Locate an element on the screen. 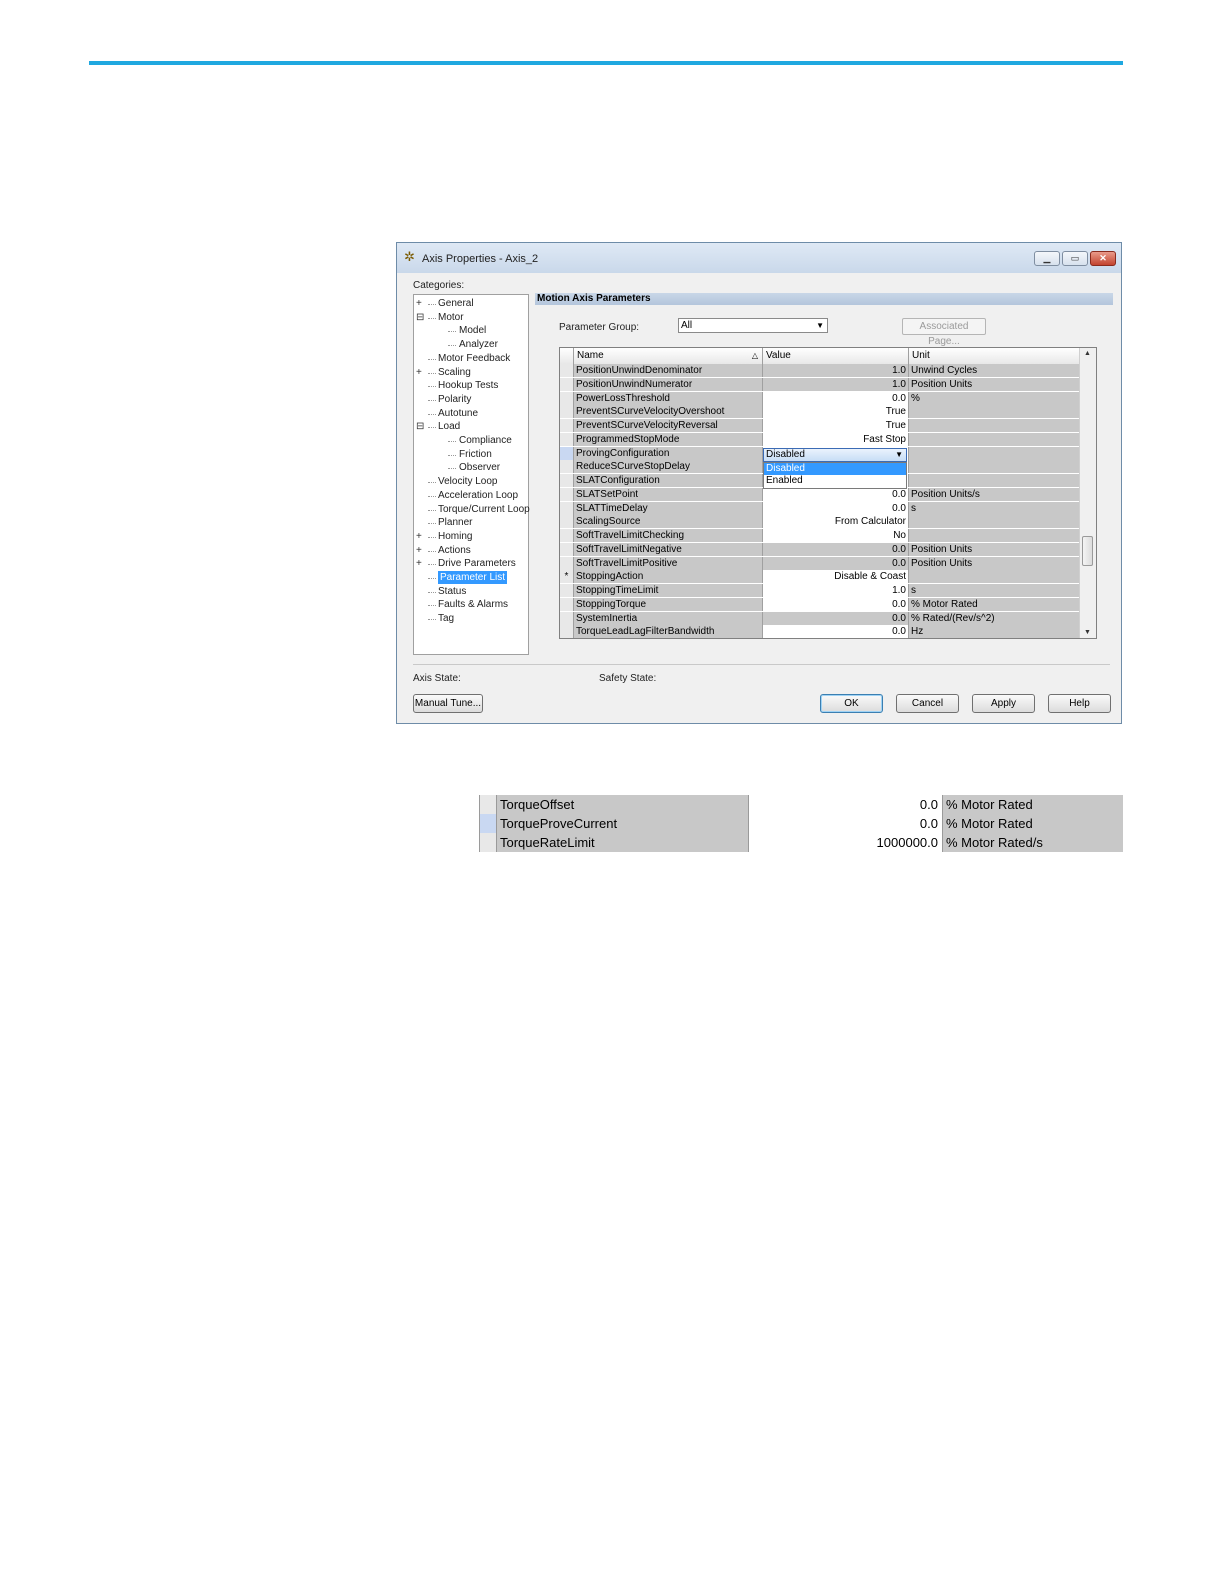 The width and height of the screenshot is (1224, 1584). table-row: ProgrammedStopMode Fast Stop is located at coordinates (828, 439).